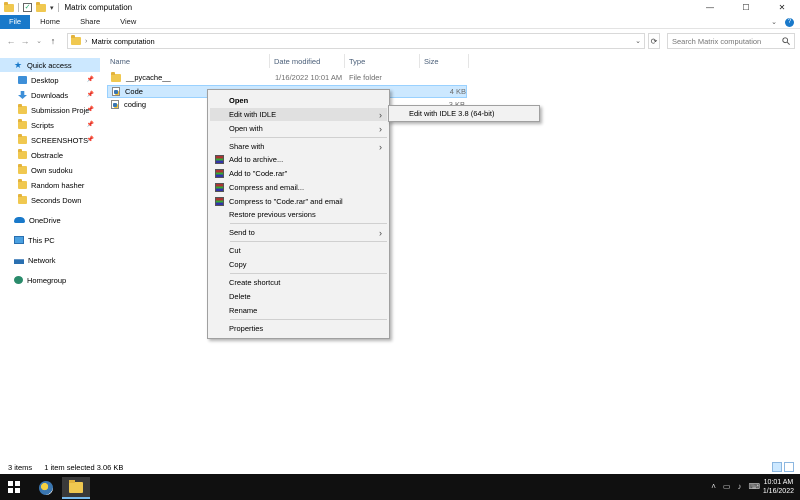 This screenshot has width=800, height=500. Describe the element at coordinates (298, 114) in the screenshot. I see `menu-item-edit-with-idle: Edit with IDLE ›` at that location.